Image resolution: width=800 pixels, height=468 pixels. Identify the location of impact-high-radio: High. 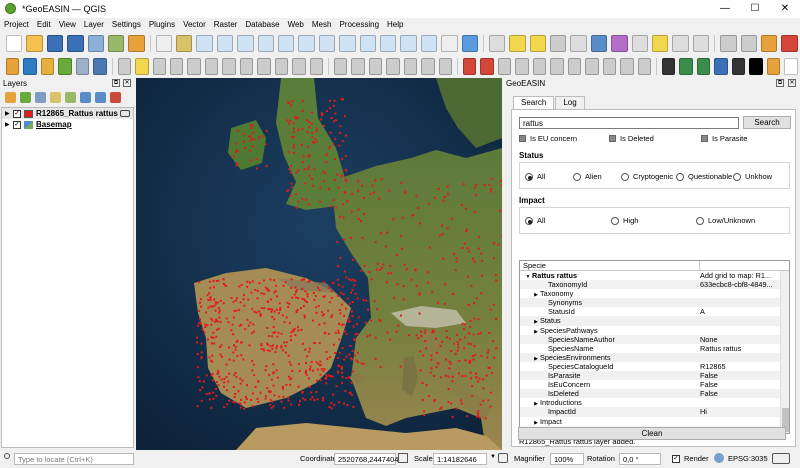
(624, 220).